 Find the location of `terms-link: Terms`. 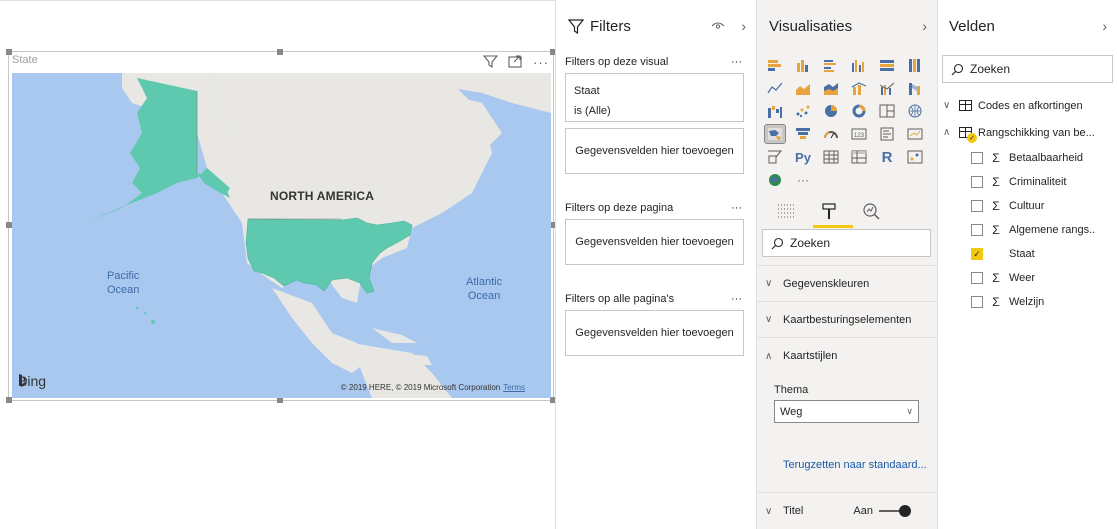

terms-link: Terms is located at coordinates (514, 387).